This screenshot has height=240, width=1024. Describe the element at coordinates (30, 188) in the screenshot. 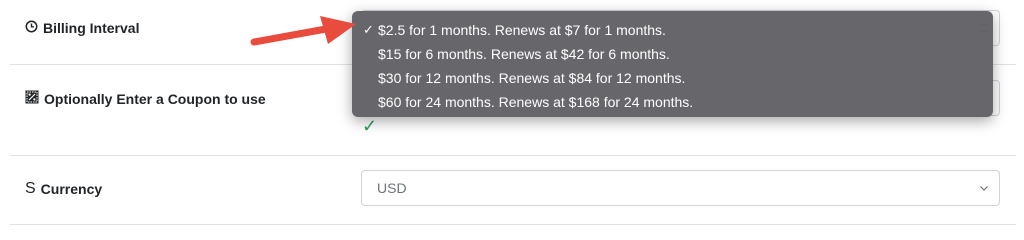

I see `currency-icon: S` at that location.